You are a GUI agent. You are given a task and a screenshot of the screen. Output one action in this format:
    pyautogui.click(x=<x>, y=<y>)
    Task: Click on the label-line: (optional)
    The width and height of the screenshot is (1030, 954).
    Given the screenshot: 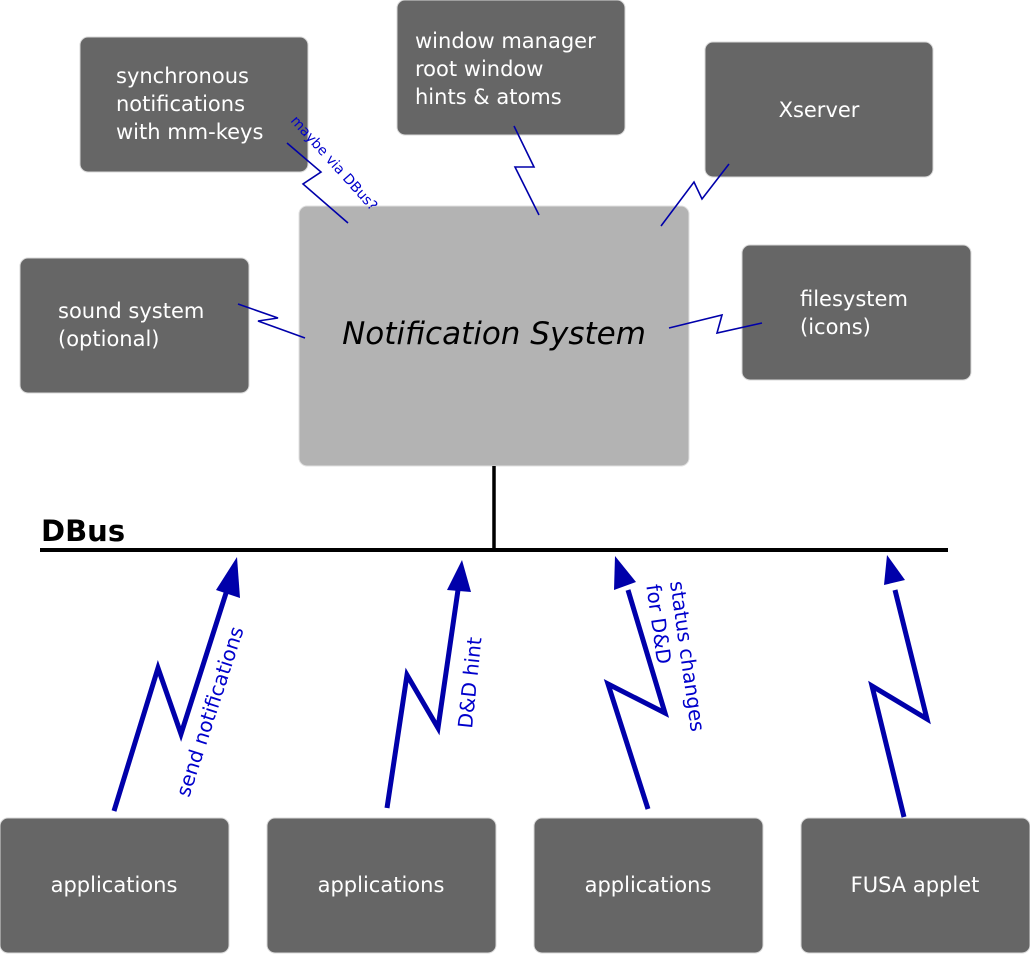 What is the action you would take?
    pyautogui.click(x=109, y=339)
    